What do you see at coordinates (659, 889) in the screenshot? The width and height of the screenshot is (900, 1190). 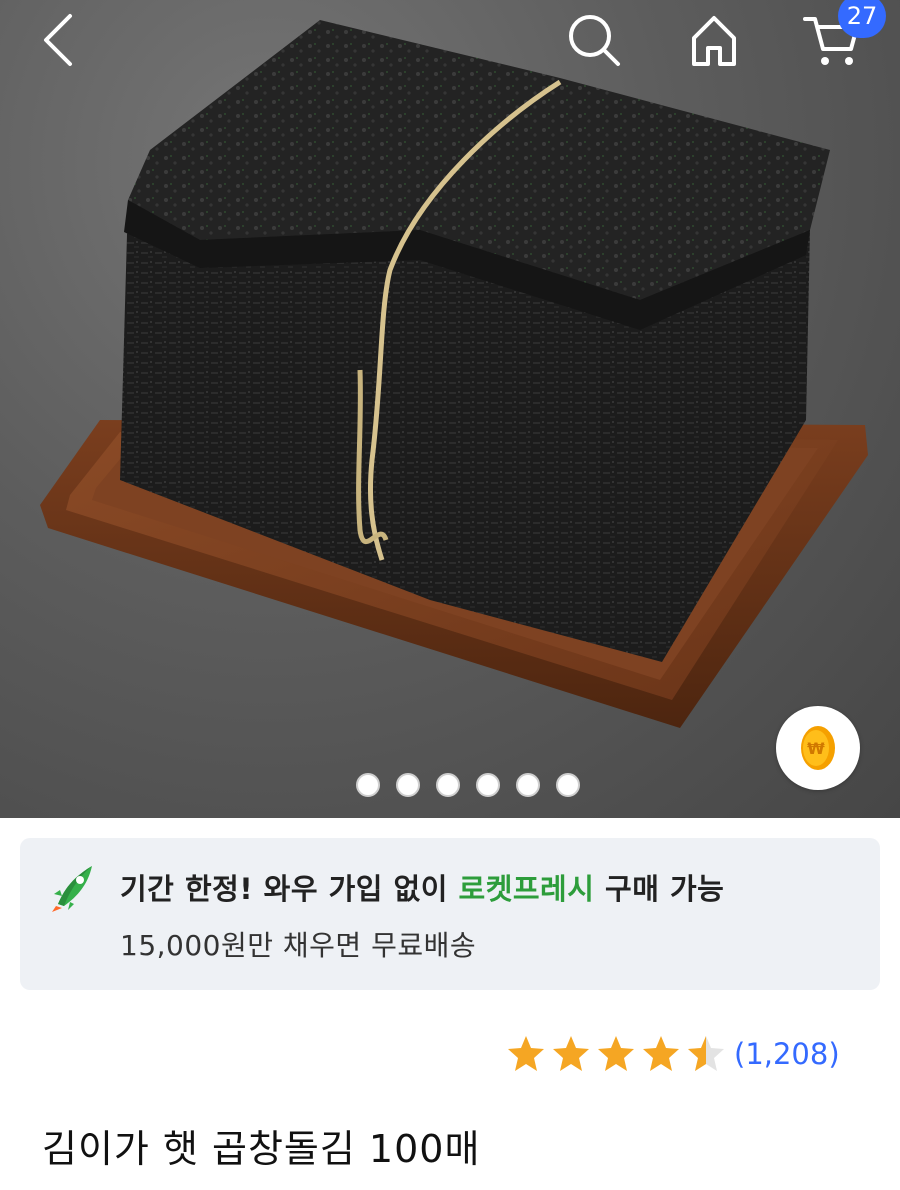 I see `promo-headline-suffix: 구매 가능` at bounding box center [659, 889].